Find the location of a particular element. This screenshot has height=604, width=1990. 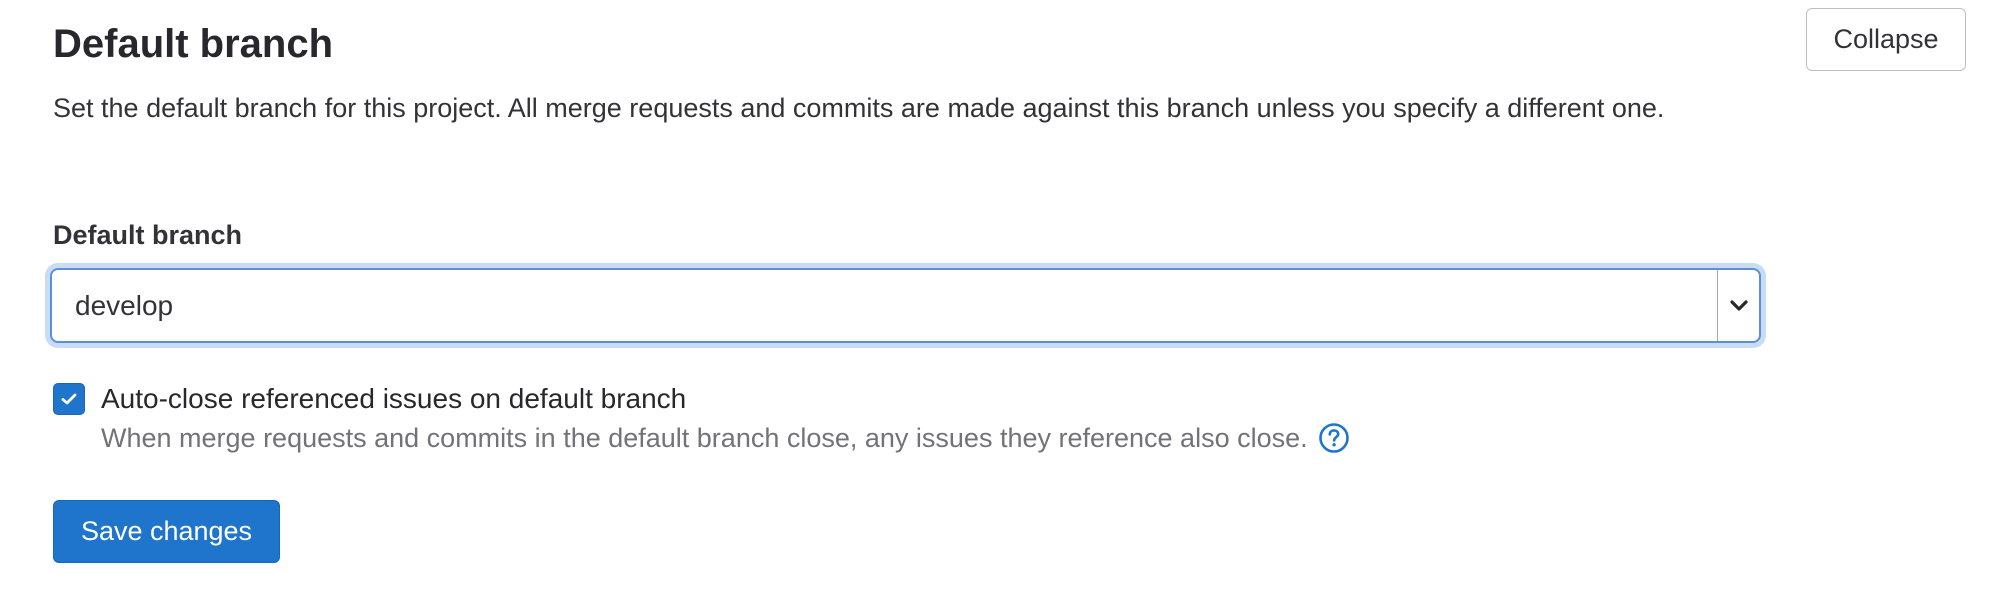

checkmark-icon is located at coordinates (69, 399).